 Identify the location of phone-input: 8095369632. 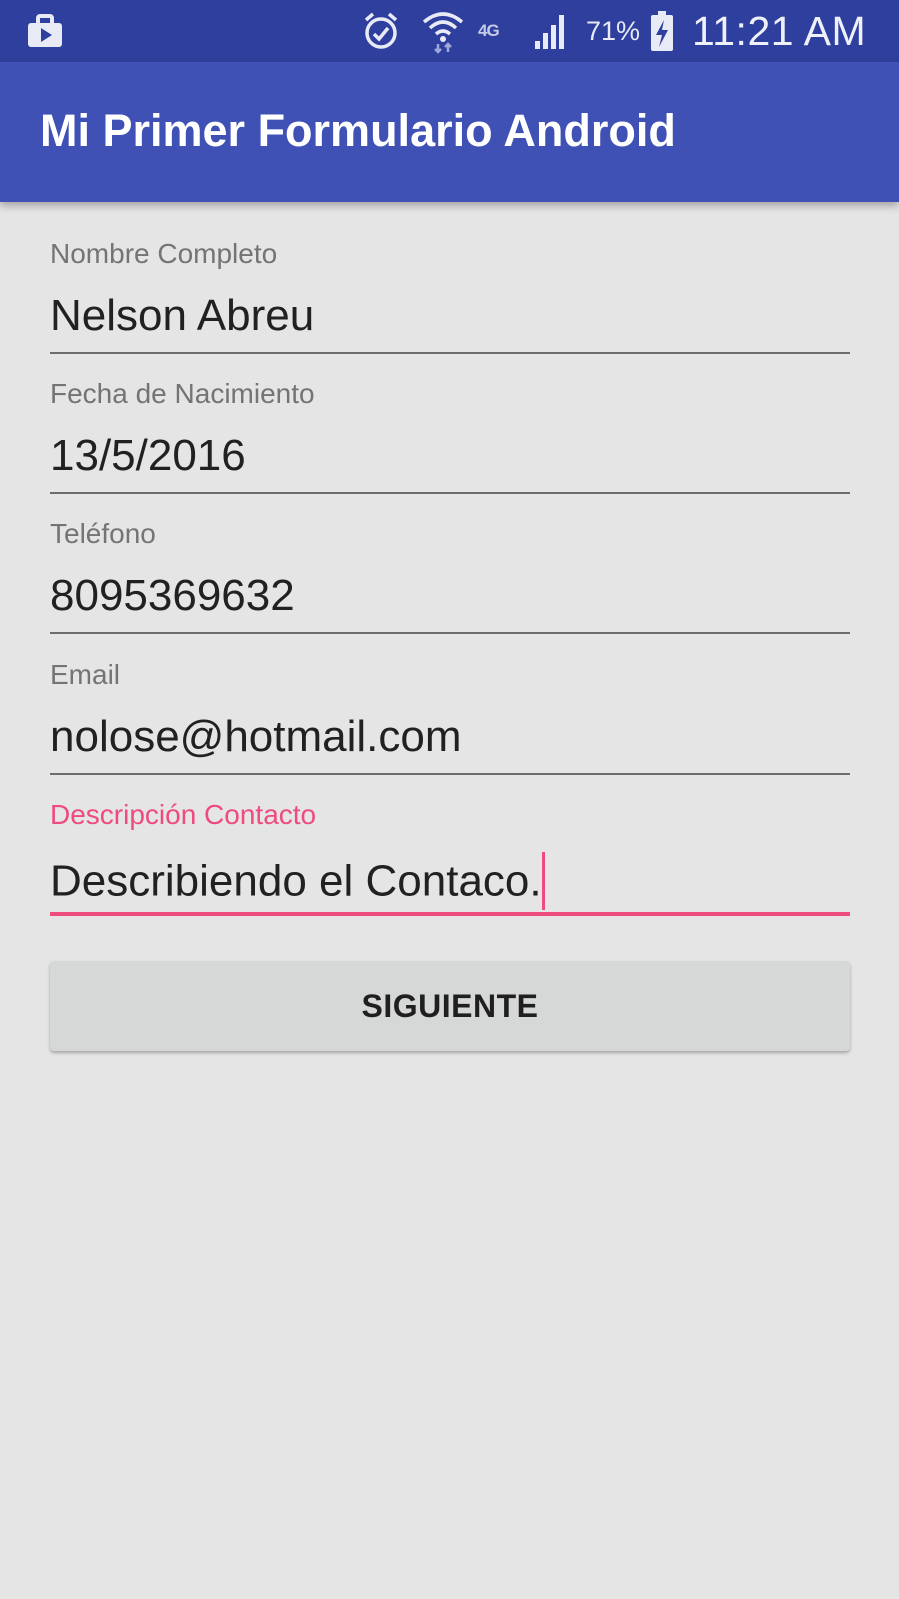
(450, 596).